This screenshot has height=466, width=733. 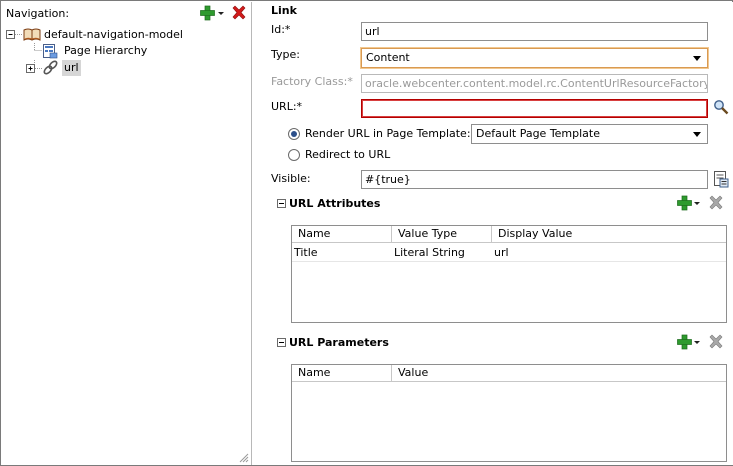 I want to click on cell-name: Title, so click(x=306, y=252).